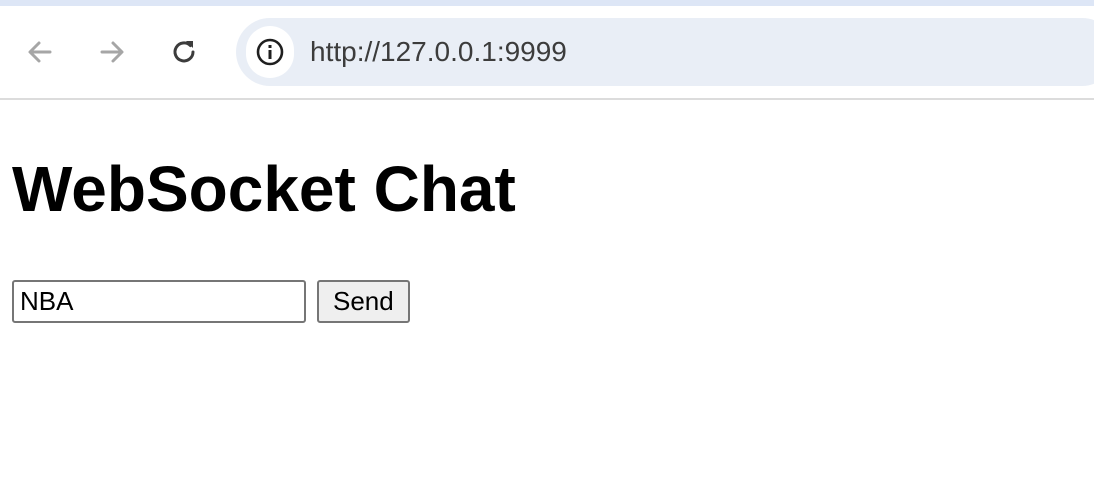 The width and height of the screenshot is (1094, 492). Describe the element at coordinates (264, 189) in the screenshot. I see `page-title: WebSocket Chat` at that location.